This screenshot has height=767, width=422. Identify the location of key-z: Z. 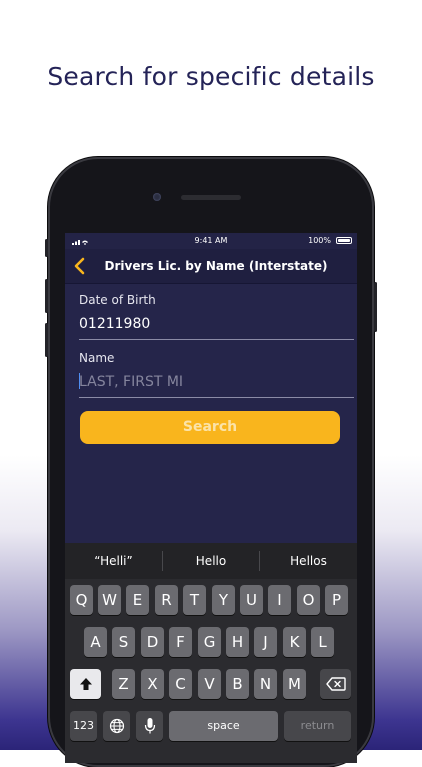
(123, 684).